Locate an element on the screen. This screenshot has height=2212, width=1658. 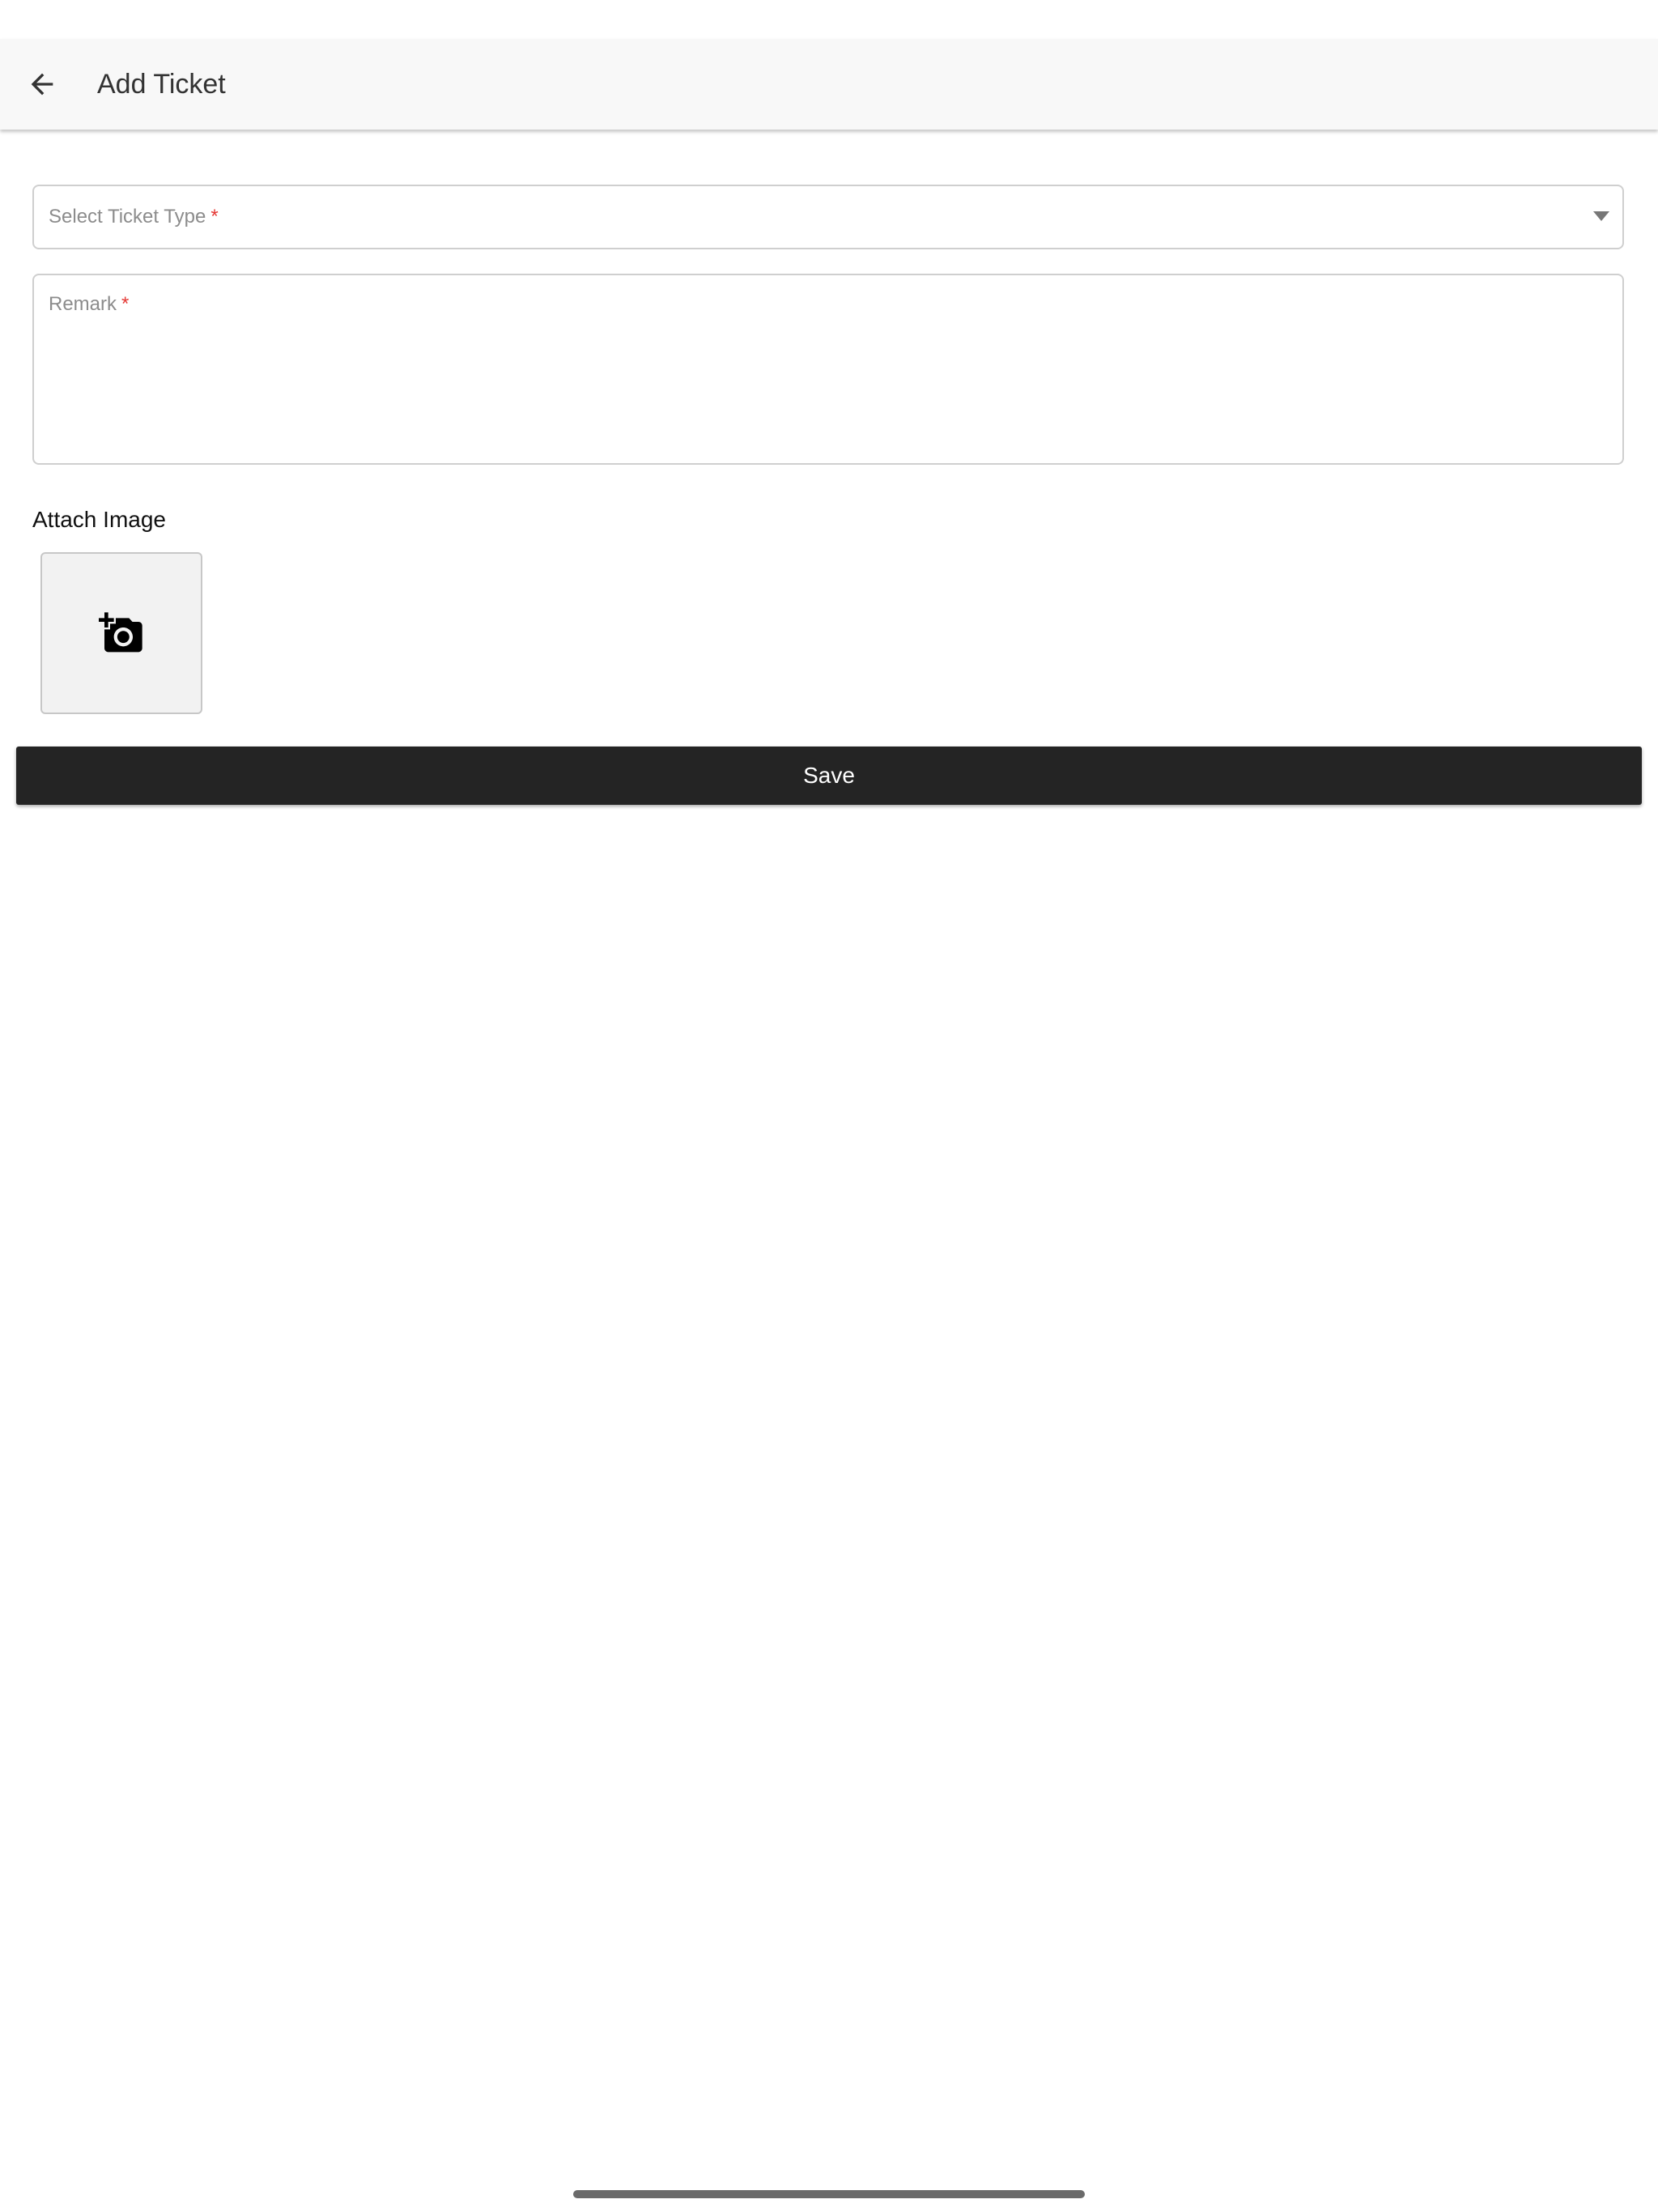
ticket-type-select: Select Ticket Type * is located at coordinates (828, 217).